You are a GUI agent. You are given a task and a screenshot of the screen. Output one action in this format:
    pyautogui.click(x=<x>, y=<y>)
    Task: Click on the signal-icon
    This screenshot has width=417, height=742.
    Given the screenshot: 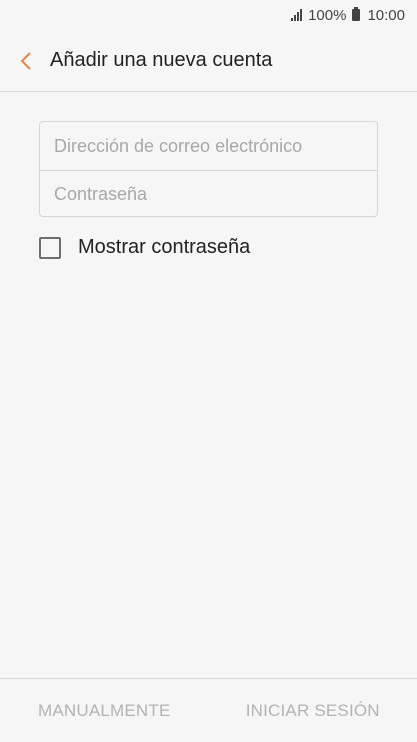 What is the action you would take?
    pyautogui.click(x=297, y=15)
    